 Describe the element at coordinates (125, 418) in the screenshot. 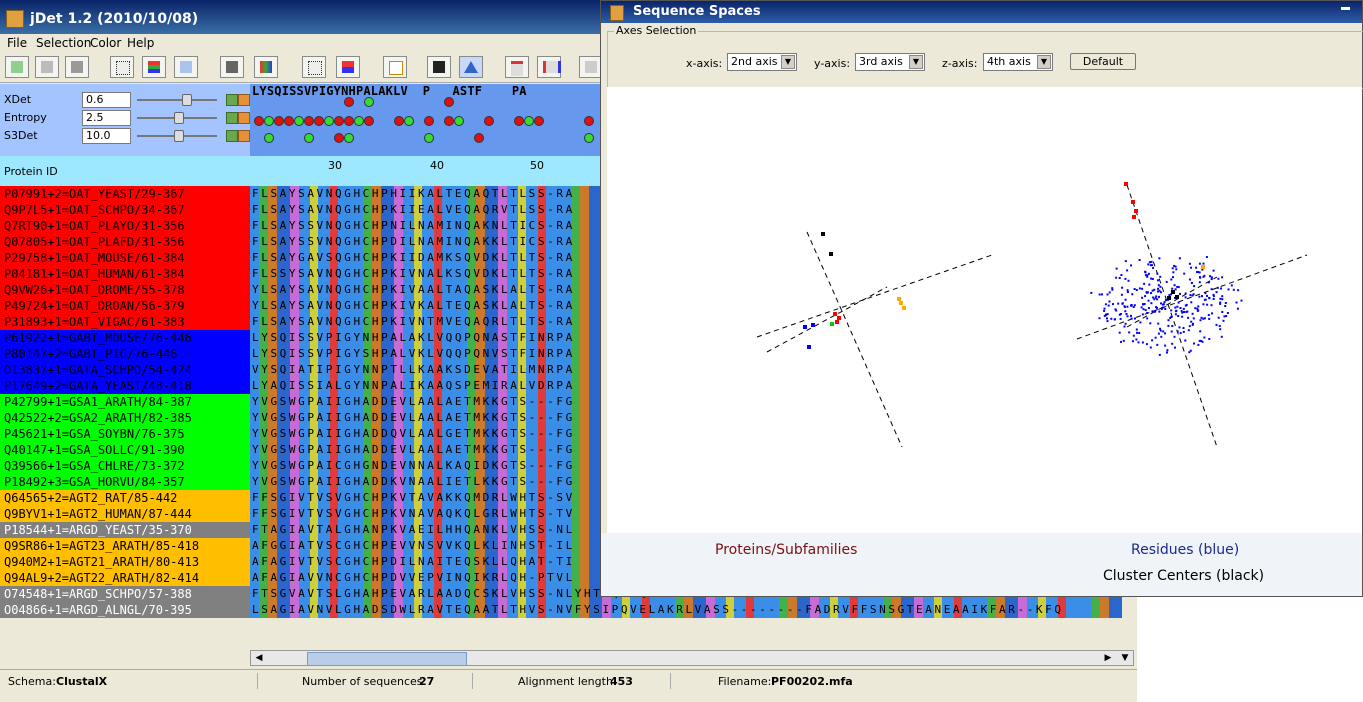

I see `protein-id: Q42522+2=GSA2_ARATH/82-385` at that location.